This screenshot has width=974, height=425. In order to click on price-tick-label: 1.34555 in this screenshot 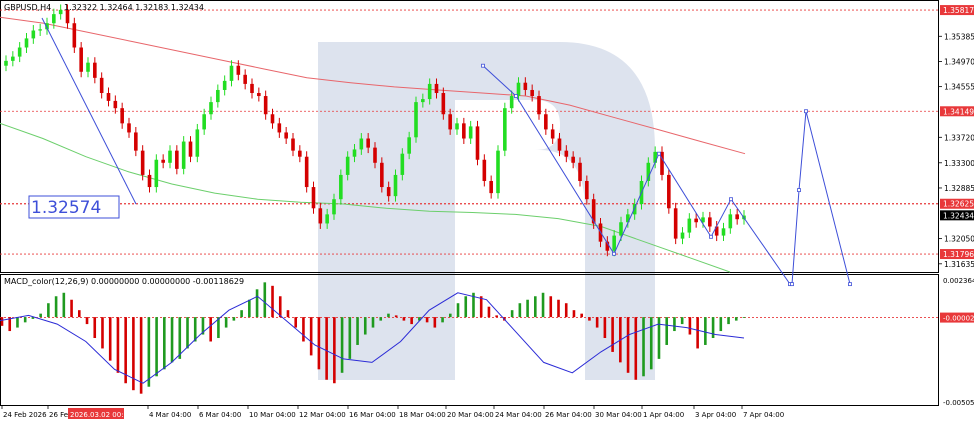, I will do `click(959, 87)`.